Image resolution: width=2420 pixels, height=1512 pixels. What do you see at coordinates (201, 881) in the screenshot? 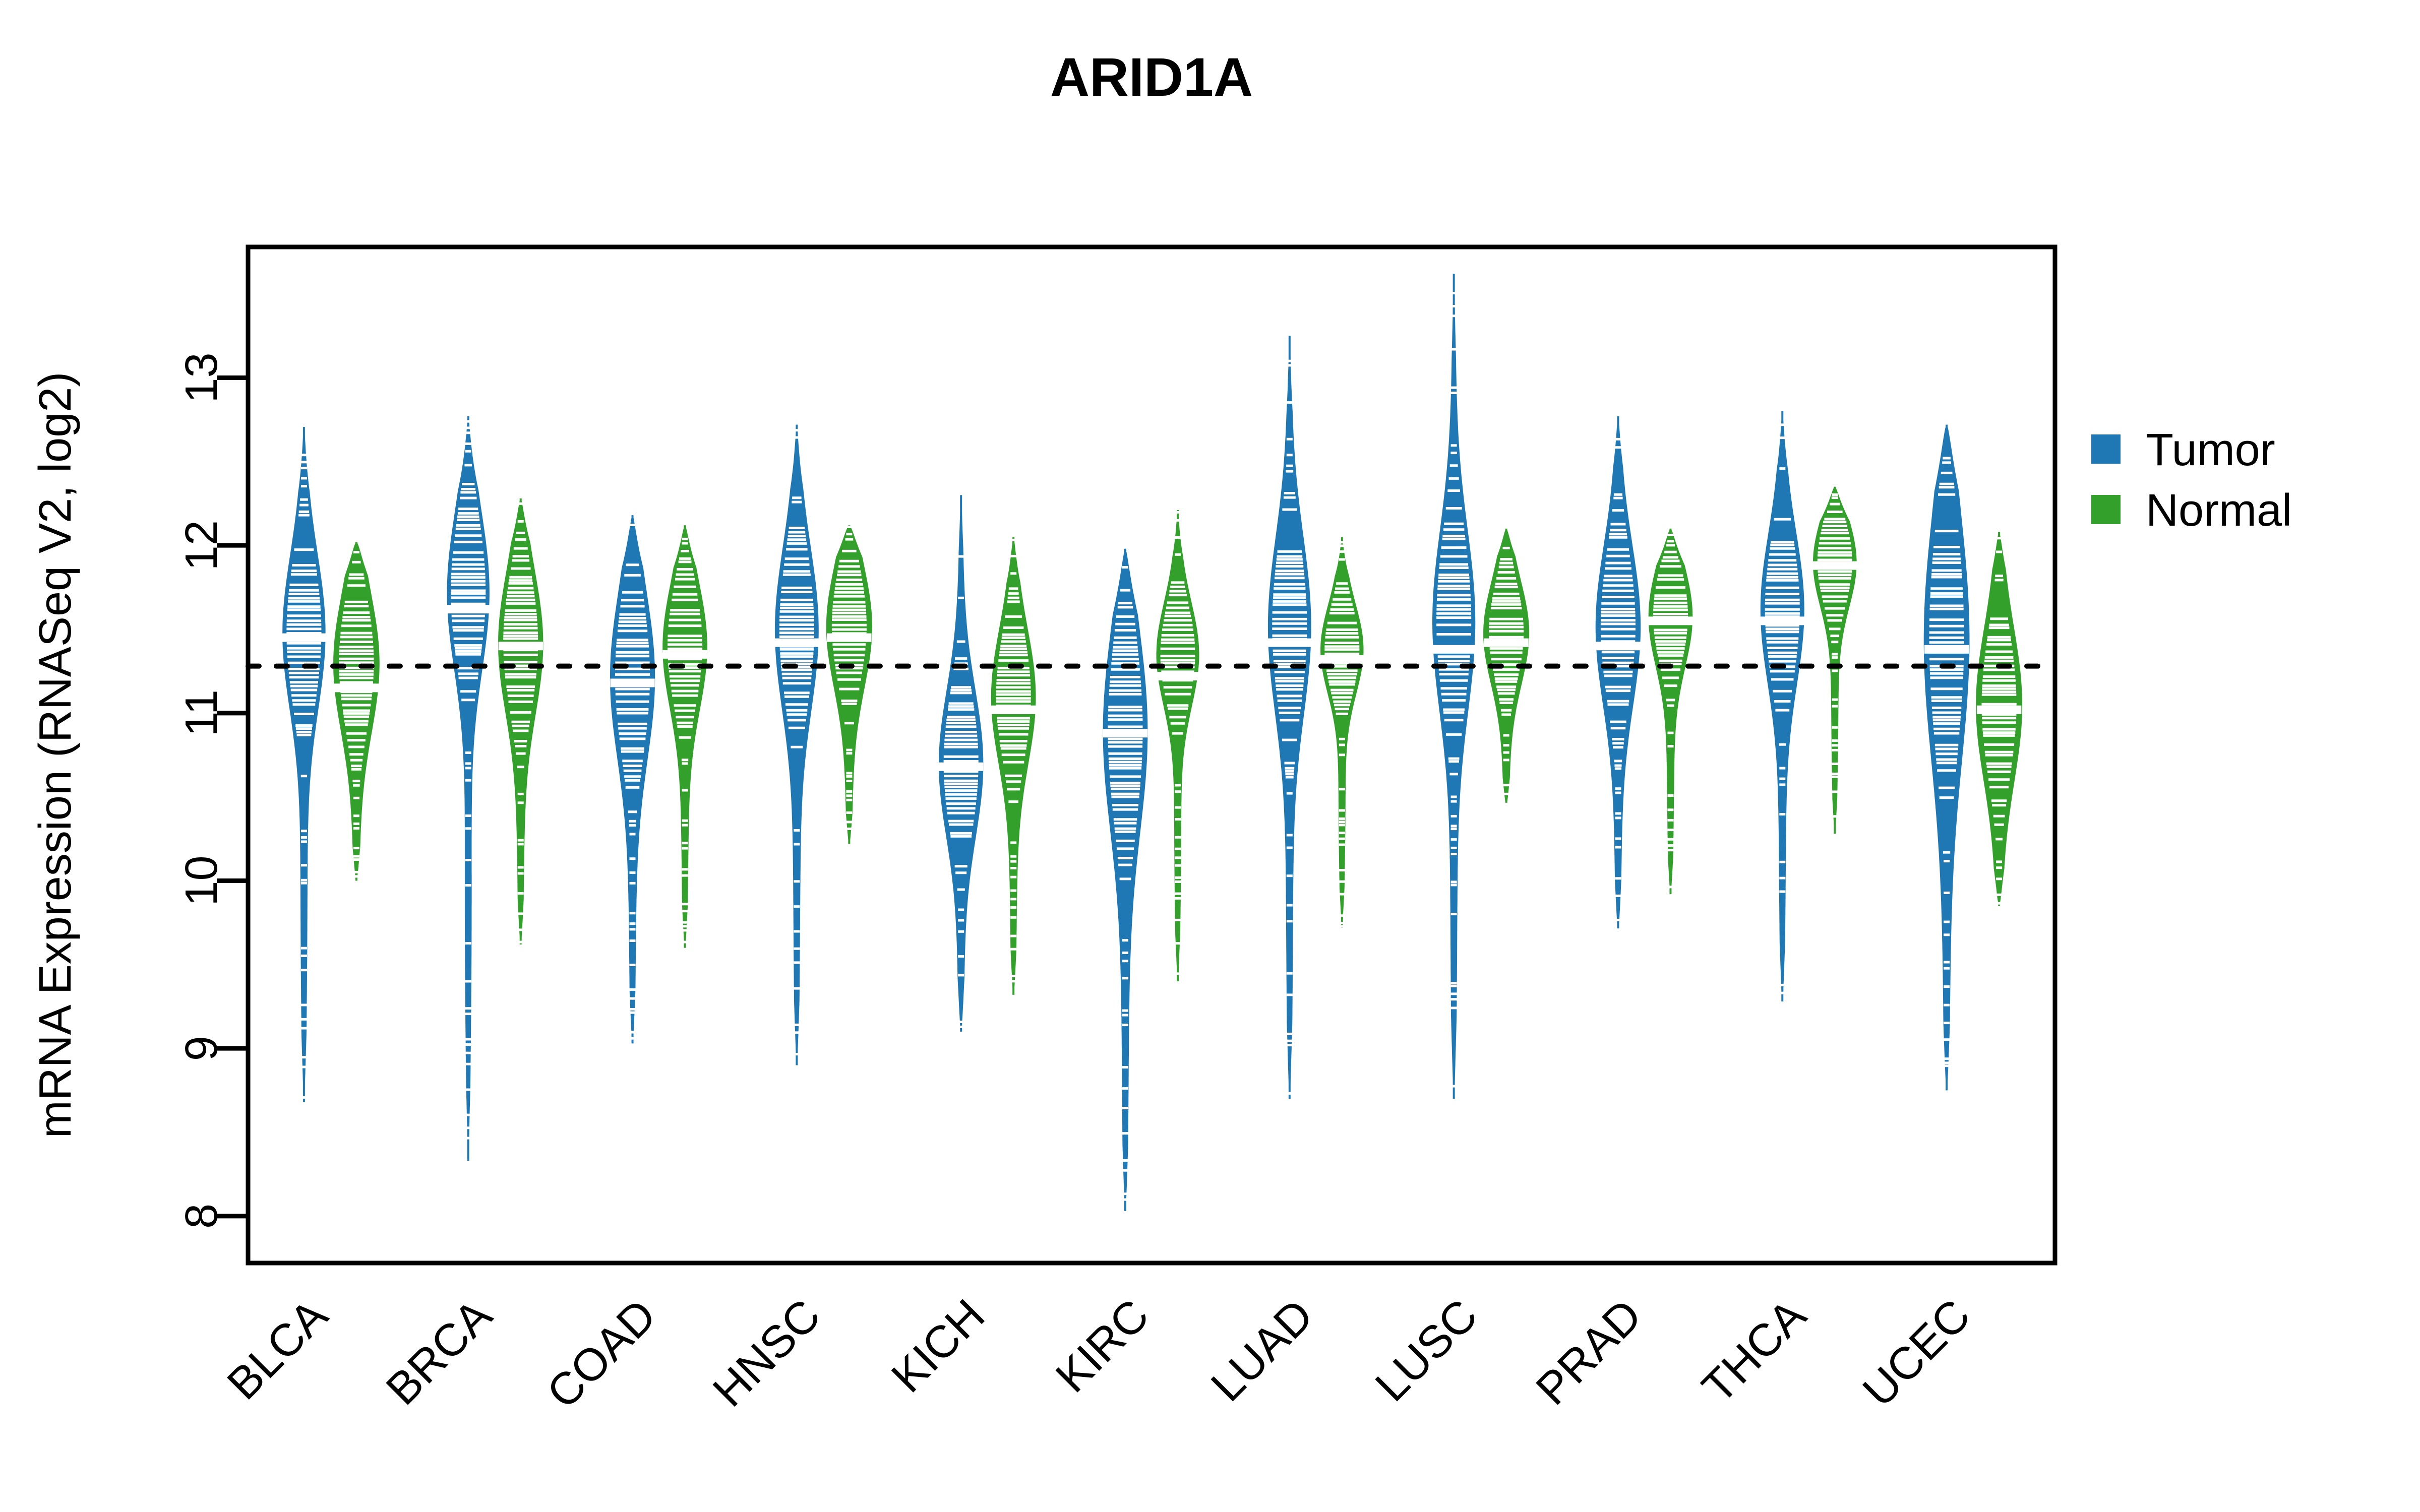
I see `y-axis-tick-label: 10` at bounding box center [201, 881].